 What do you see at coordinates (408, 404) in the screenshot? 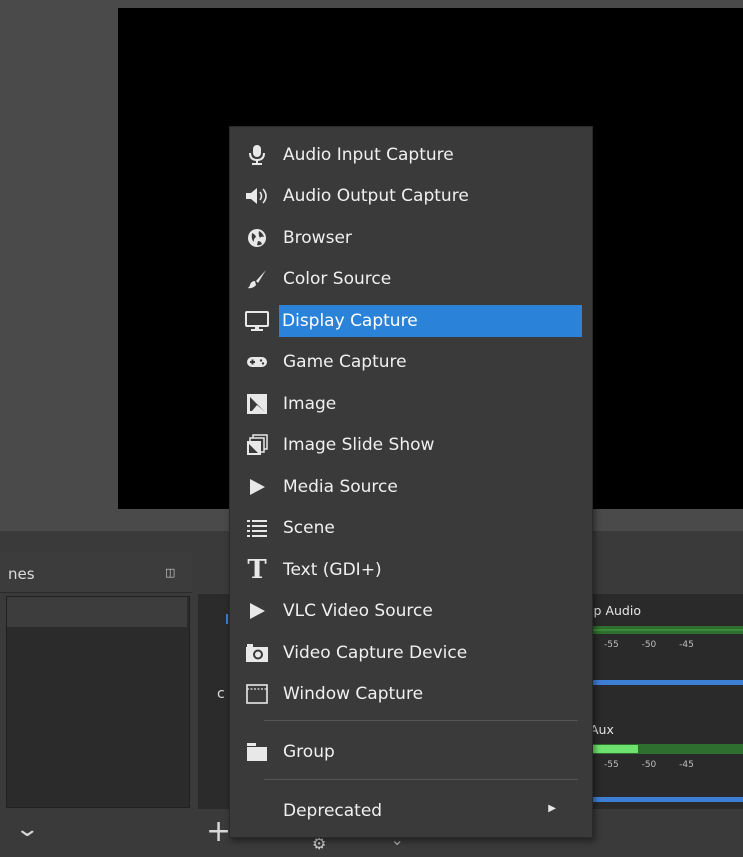
I see `menu-item-image: Image` at bounding box center [408, 404].